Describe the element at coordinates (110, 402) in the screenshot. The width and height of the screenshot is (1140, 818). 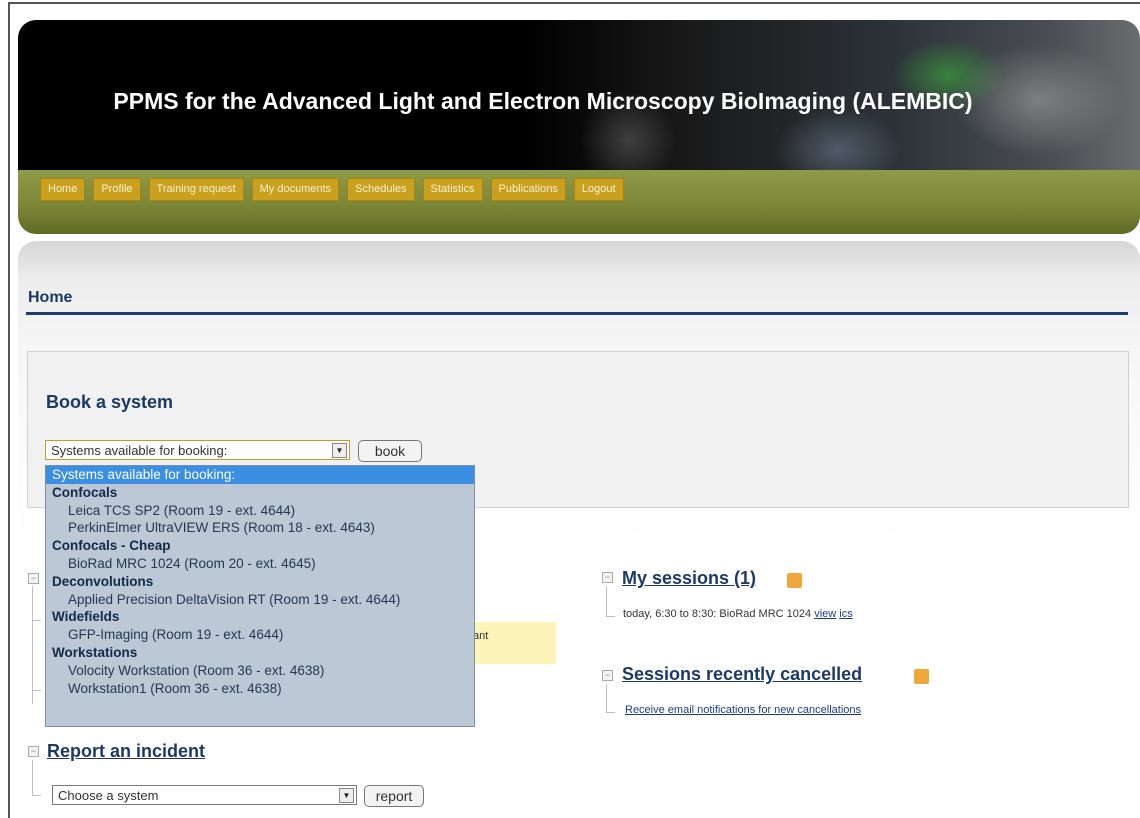
I see `book-system-heading: Book a system` at that location.